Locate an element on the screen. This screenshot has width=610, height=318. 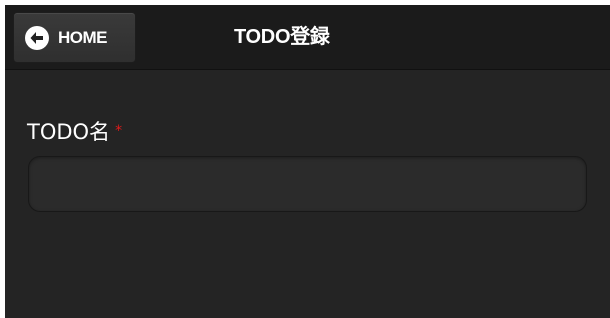
todo-name-label: TODO名 is located at coordinates (69, 132).